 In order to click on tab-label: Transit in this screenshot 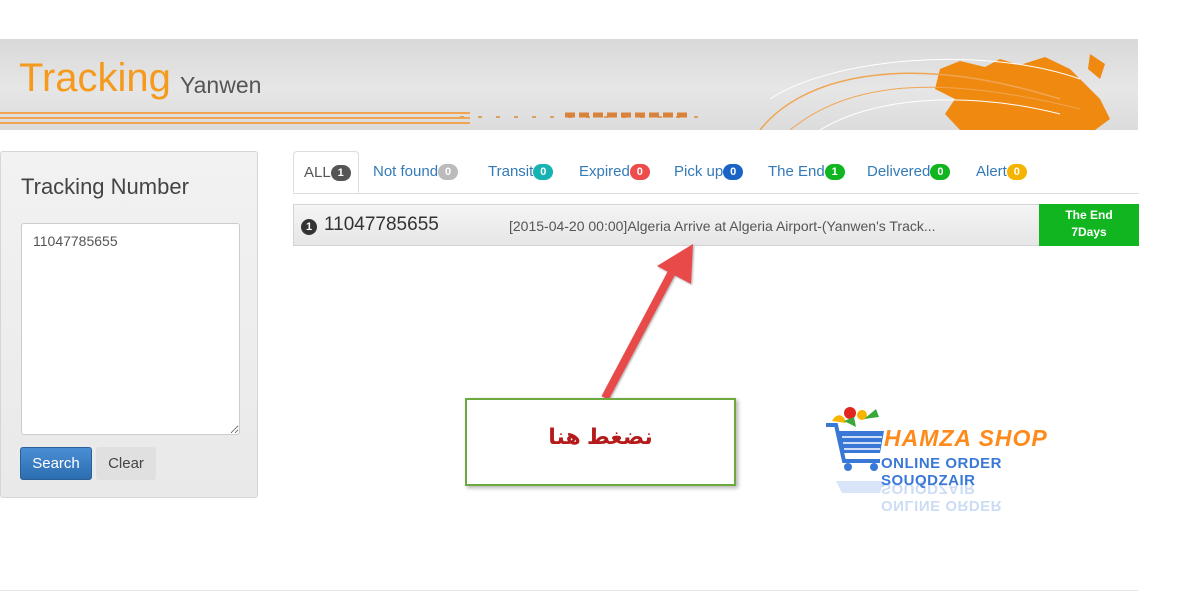, I will do `click(511, 171)`.